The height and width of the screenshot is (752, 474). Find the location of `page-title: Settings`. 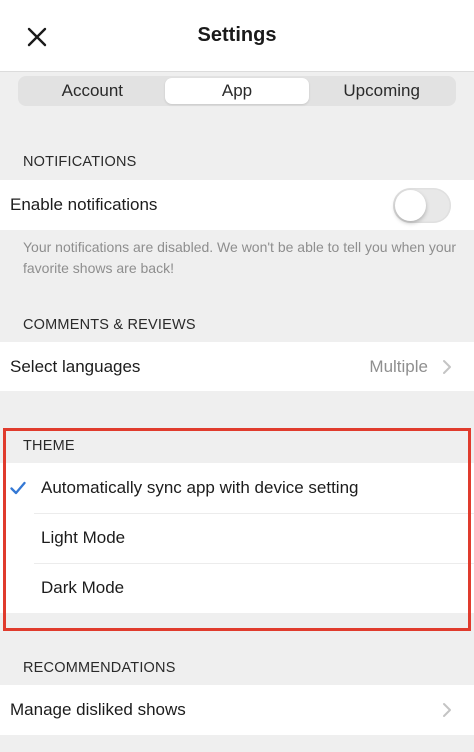

page-title: Settings is located at coordinates (237, 35).